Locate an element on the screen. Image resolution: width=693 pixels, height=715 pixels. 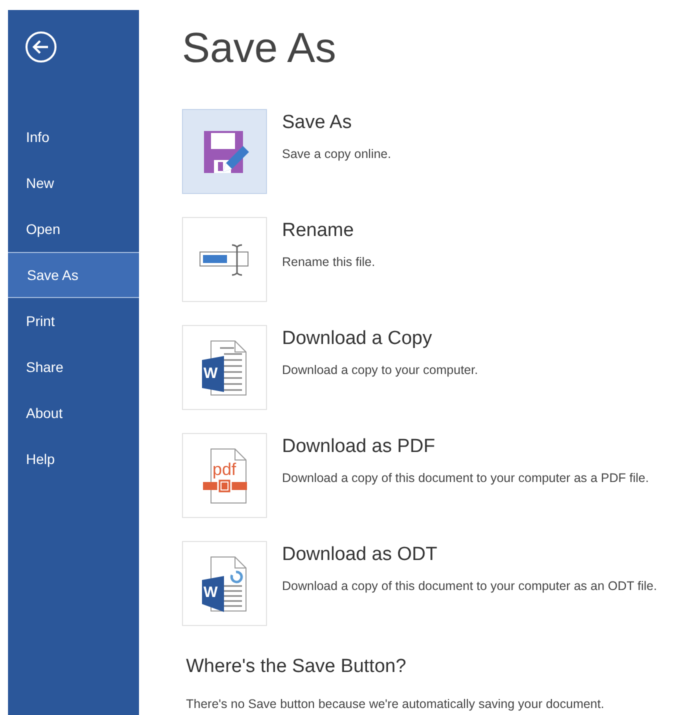
text-document-icon is located at coordinates (225, 368).